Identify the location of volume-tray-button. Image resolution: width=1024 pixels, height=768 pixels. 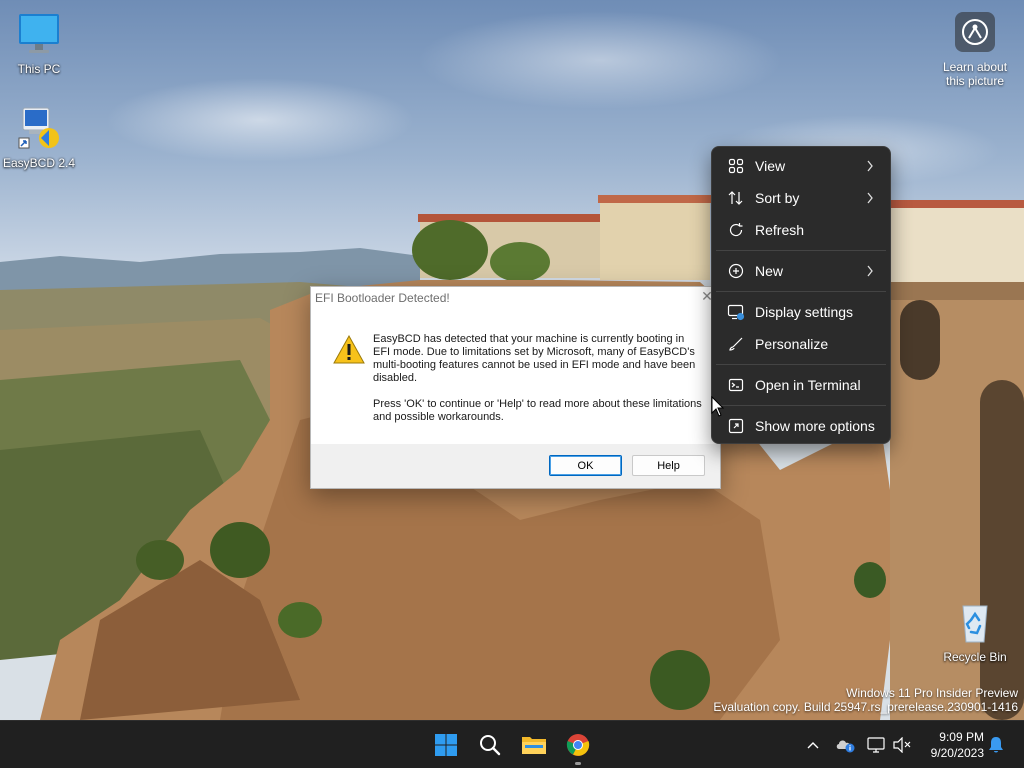
(902, 745).